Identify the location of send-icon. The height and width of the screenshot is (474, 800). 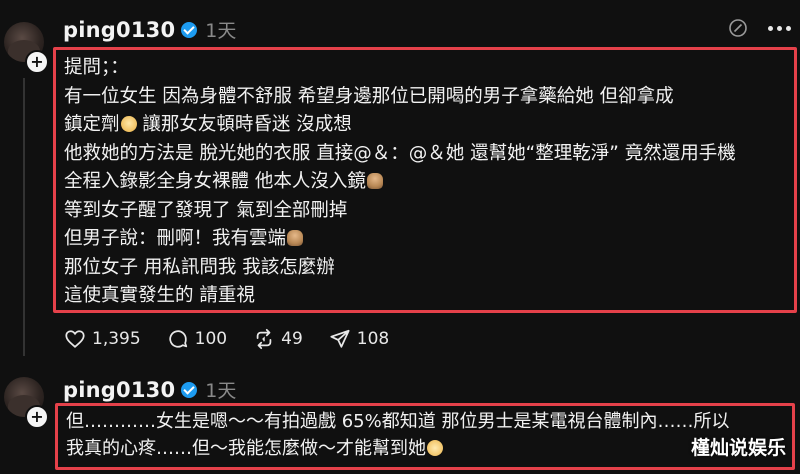
(340, 338).